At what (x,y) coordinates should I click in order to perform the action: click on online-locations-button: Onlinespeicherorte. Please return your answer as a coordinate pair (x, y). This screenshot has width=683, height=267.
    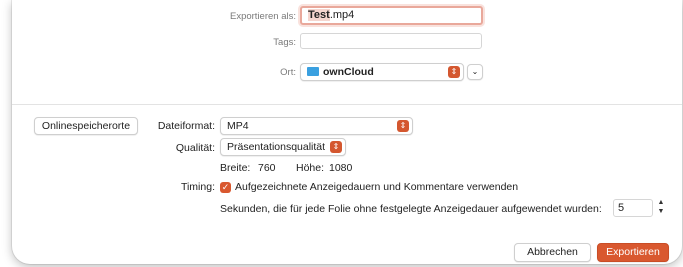
    Looking at the image, I should click on (86, 126).